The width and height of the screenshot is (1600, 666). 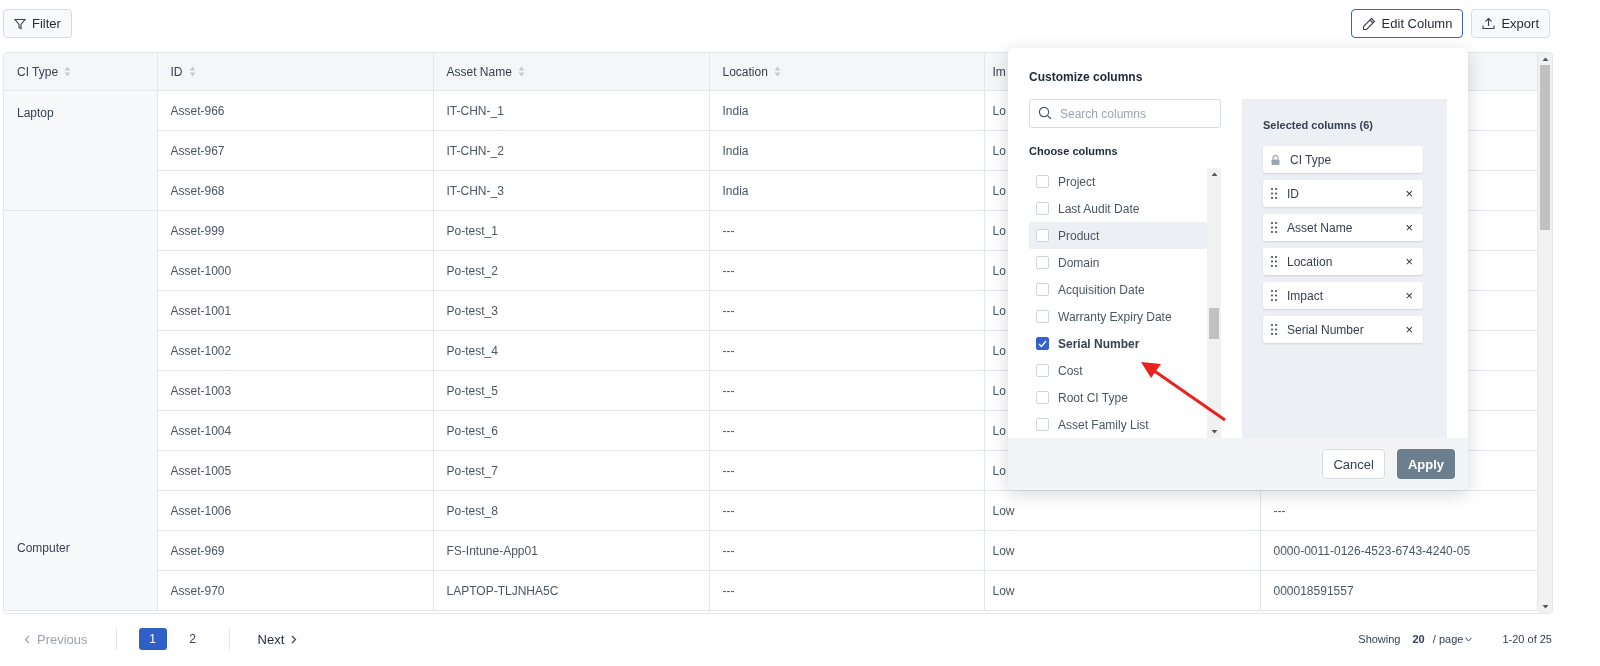 I want to click on table-cell: Po-test_7, so click(x=571, y=470).